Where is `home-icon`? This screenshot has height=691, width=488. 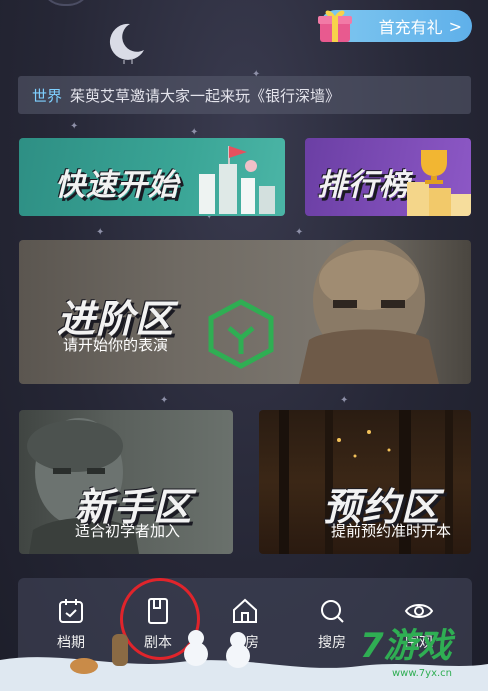
home-icon is located at coordinates (245, 610).